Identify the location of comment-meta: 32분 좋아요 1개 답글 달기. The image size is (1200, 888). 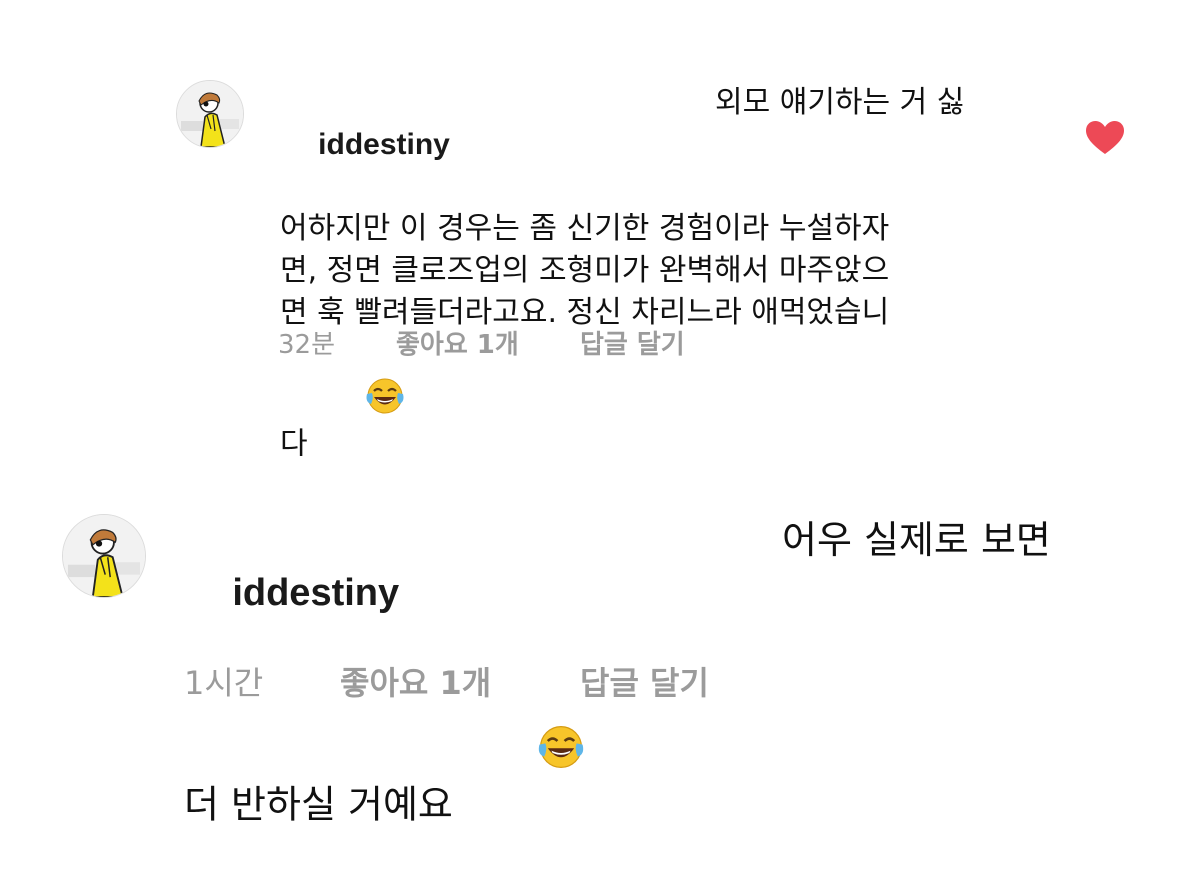
(528, 342).